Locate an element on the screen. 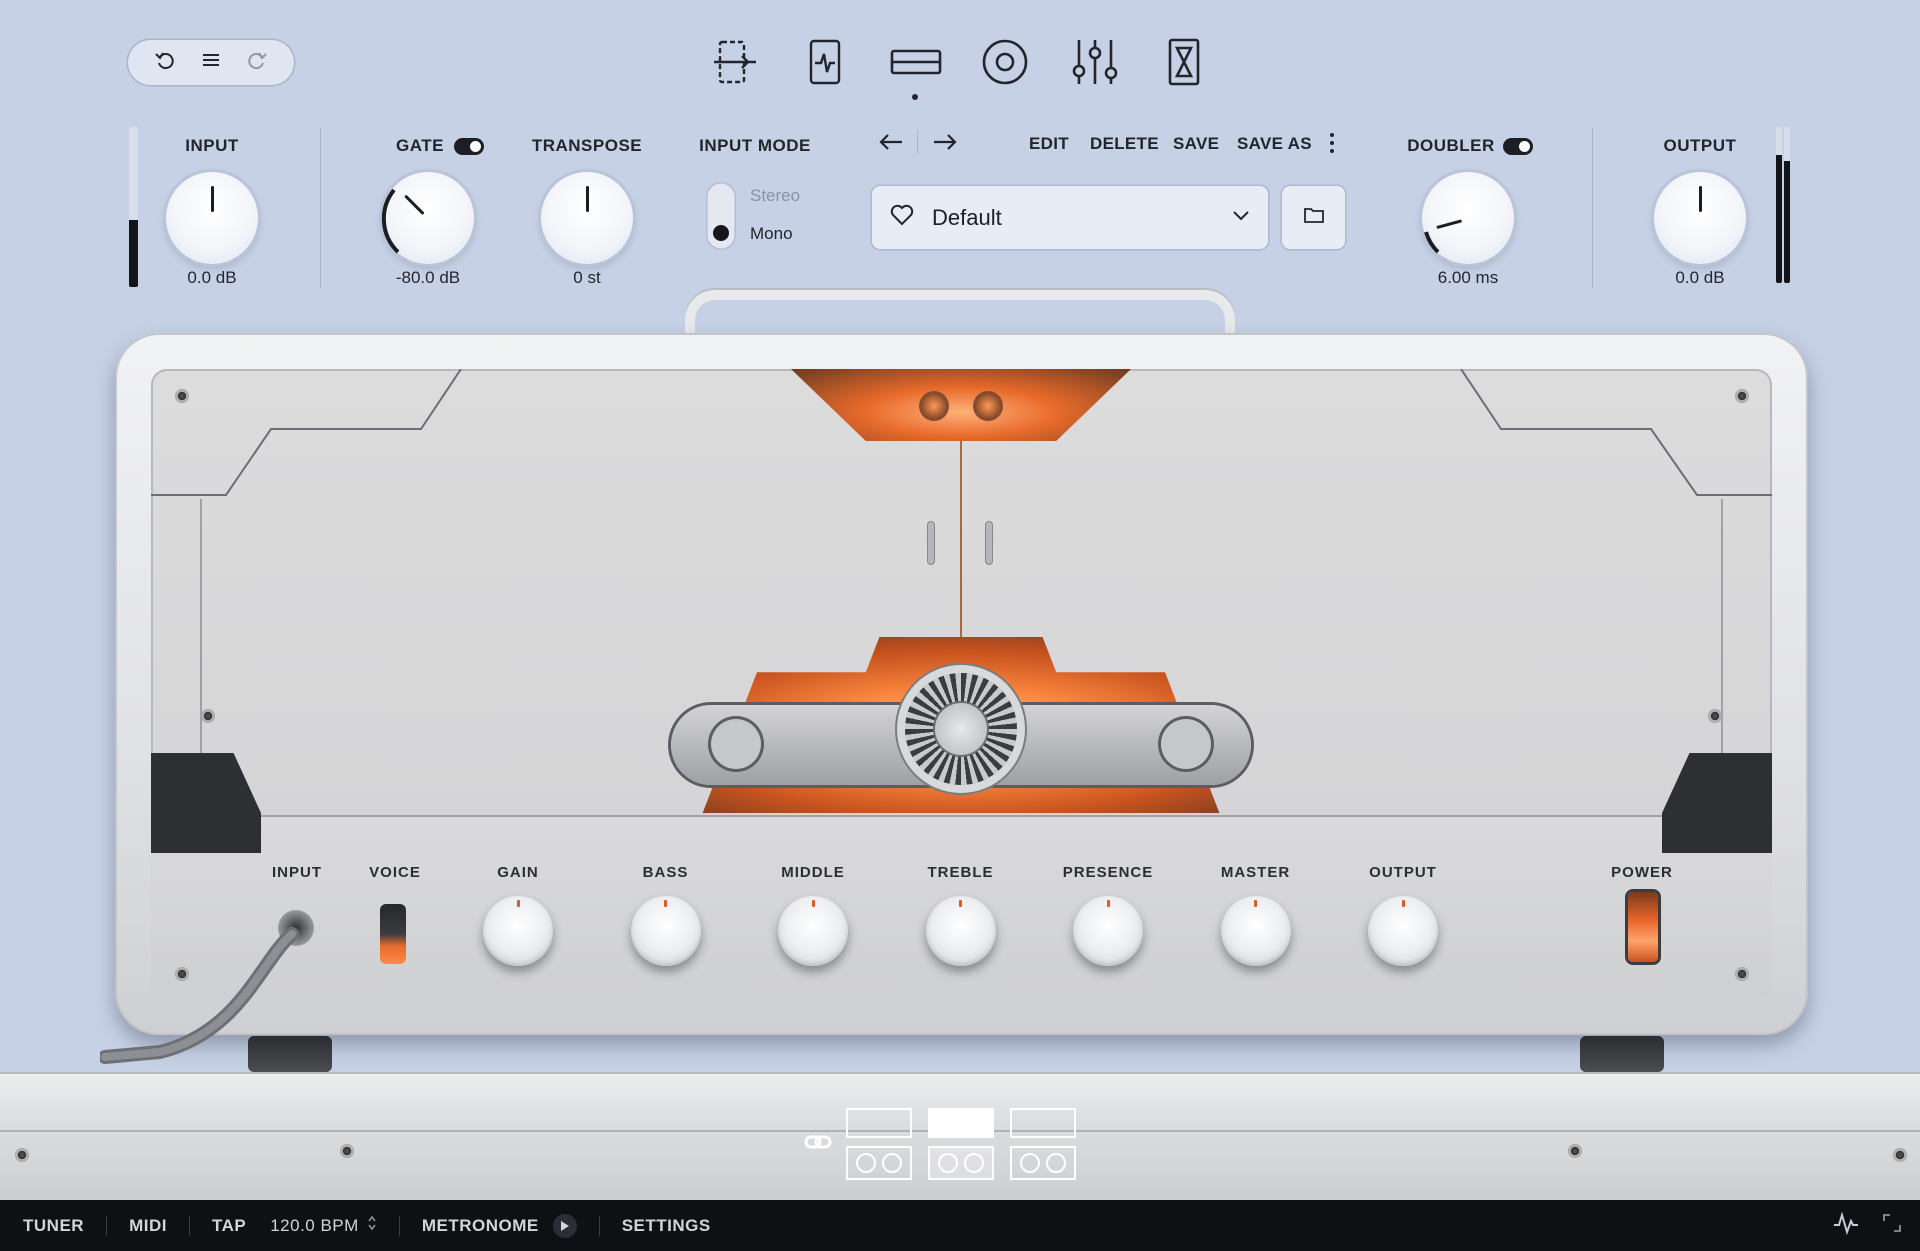 This screenshot has width=1920, height=1251. menu-icon is located at coordinates (211, 62).